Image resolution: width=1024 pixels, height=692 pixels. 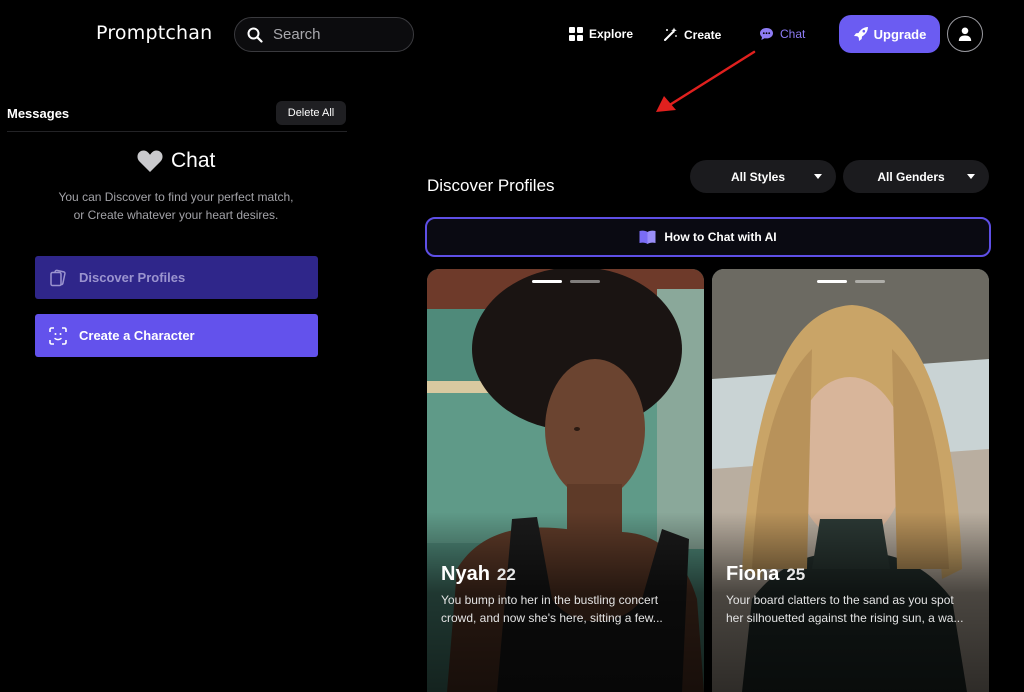 I want to click on genders-filter-value: All Genders, so click(x=911, y=176).